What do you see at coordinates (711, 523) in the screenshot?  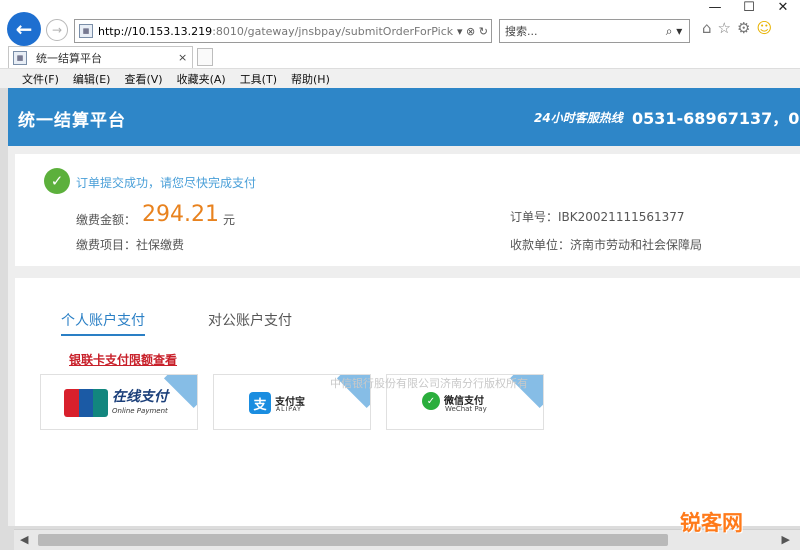 I see `site-watermark: 锐客网` at bounding box center [711, 523].